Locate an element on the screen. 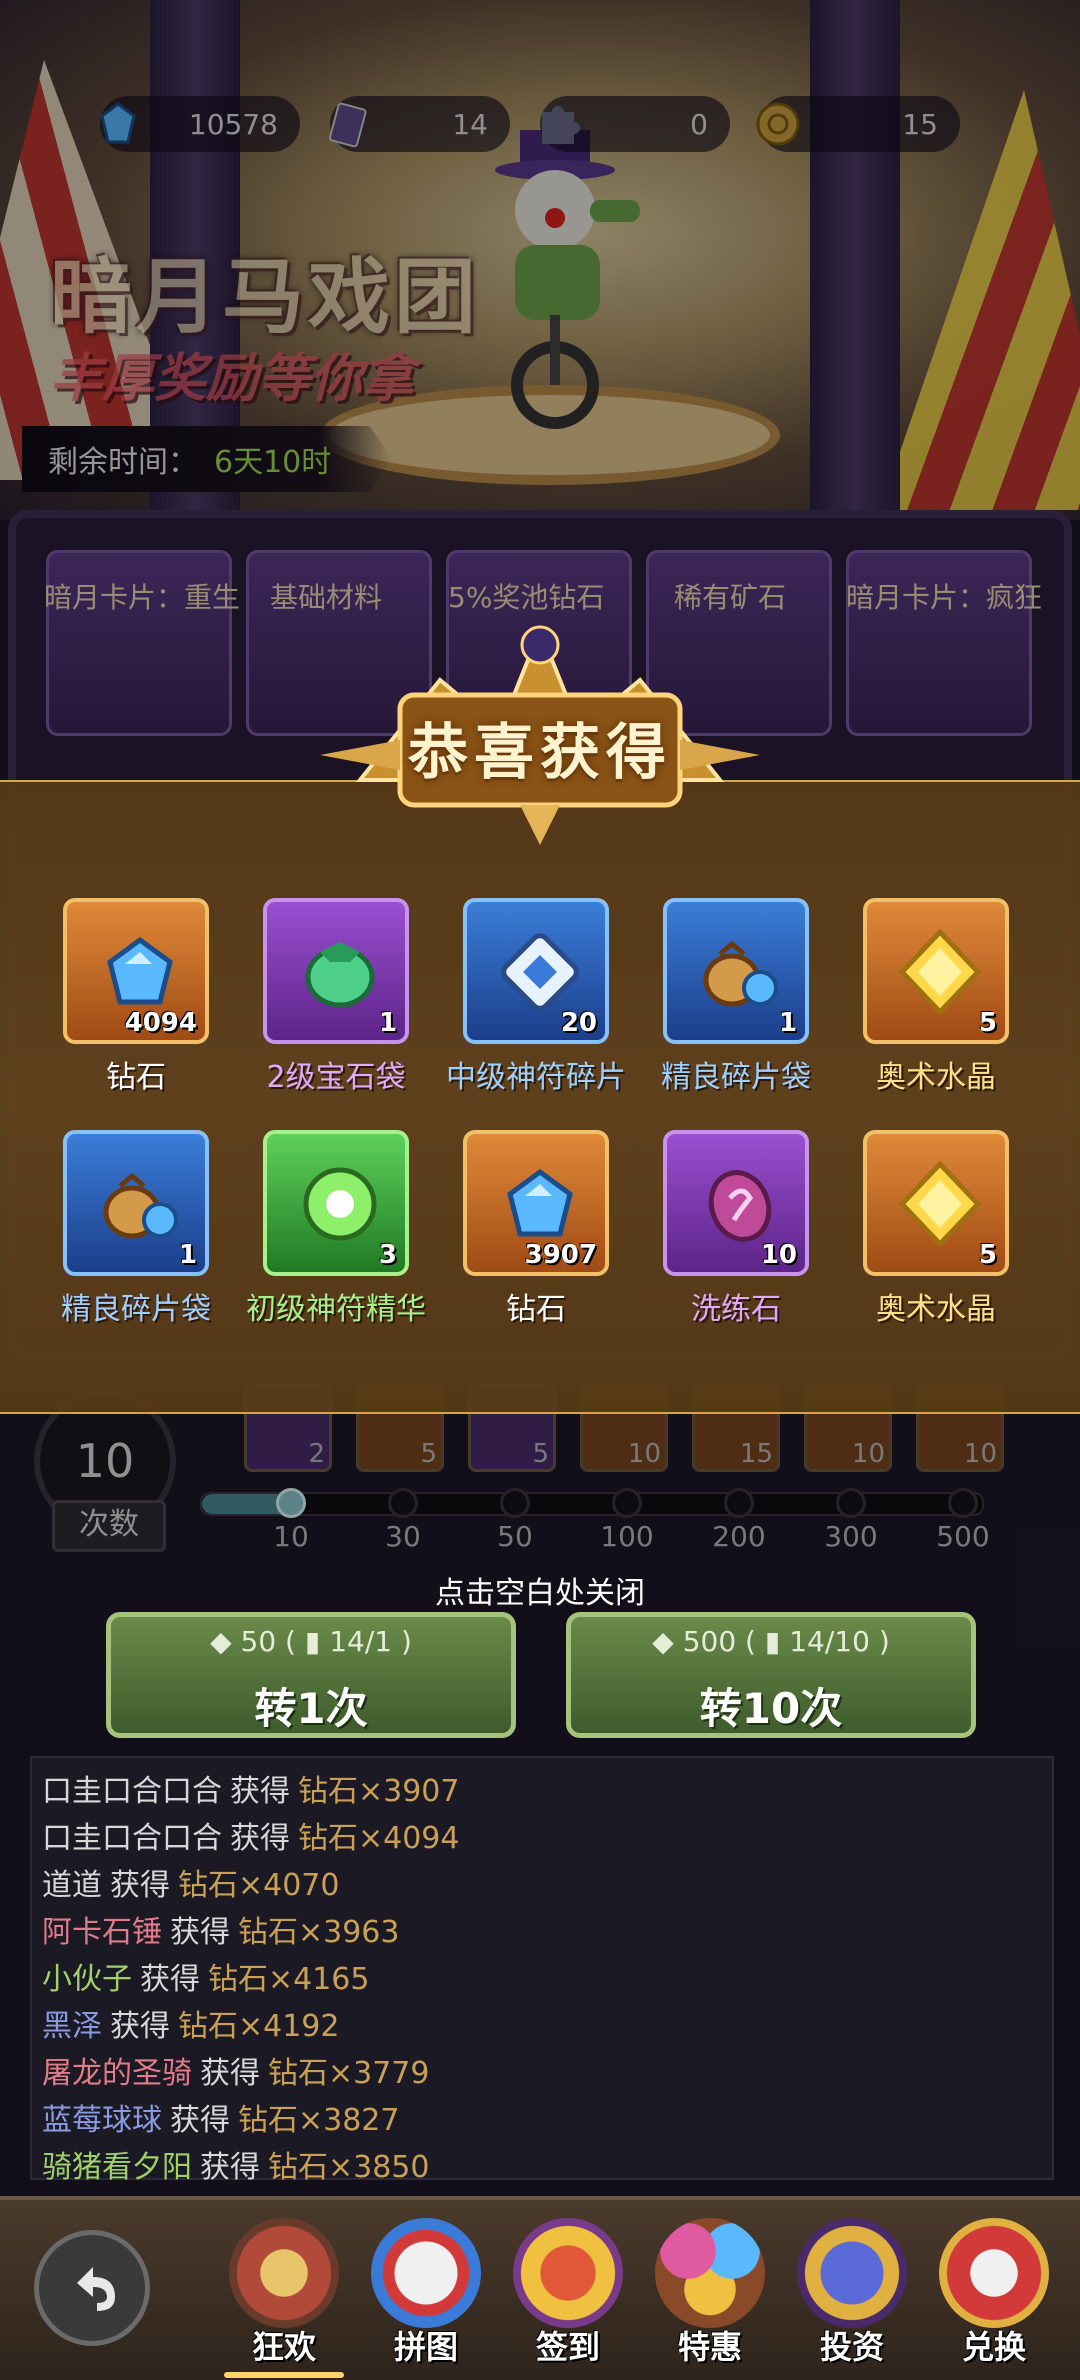 The width and height of the screenshot is (1080, 2380). balloons-icon is located at coordinates (710, 2273).